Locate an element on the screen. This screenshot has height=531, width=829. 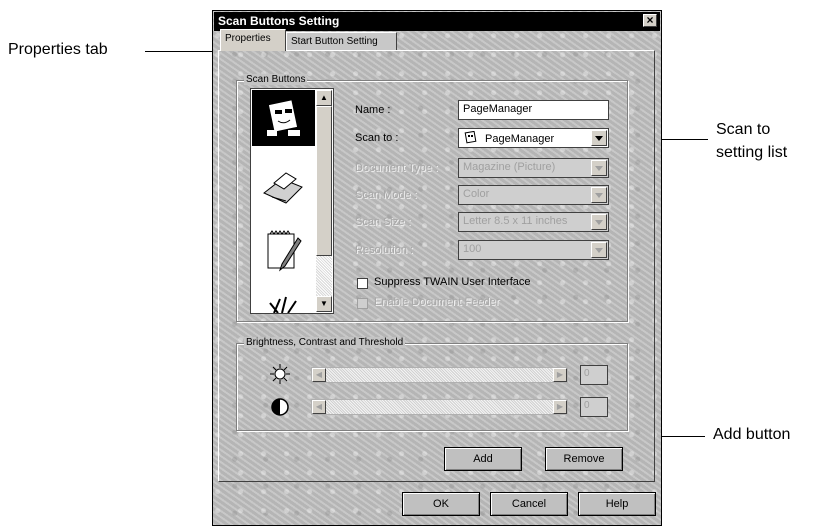
scan-buttons-group-label: Scan Buttons is located at coordinates (276, 79).